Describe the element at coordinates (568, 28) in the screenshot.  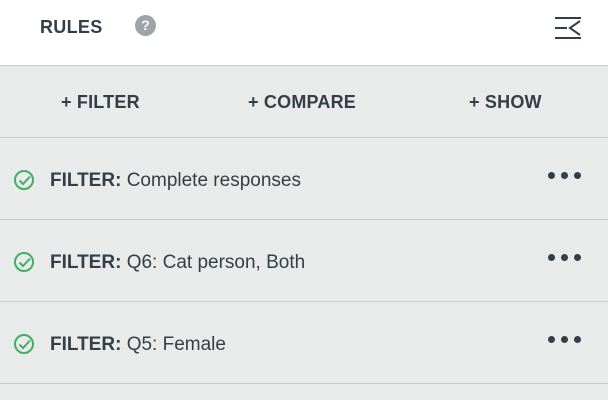
I see `collapse-panel-icon` at that location.